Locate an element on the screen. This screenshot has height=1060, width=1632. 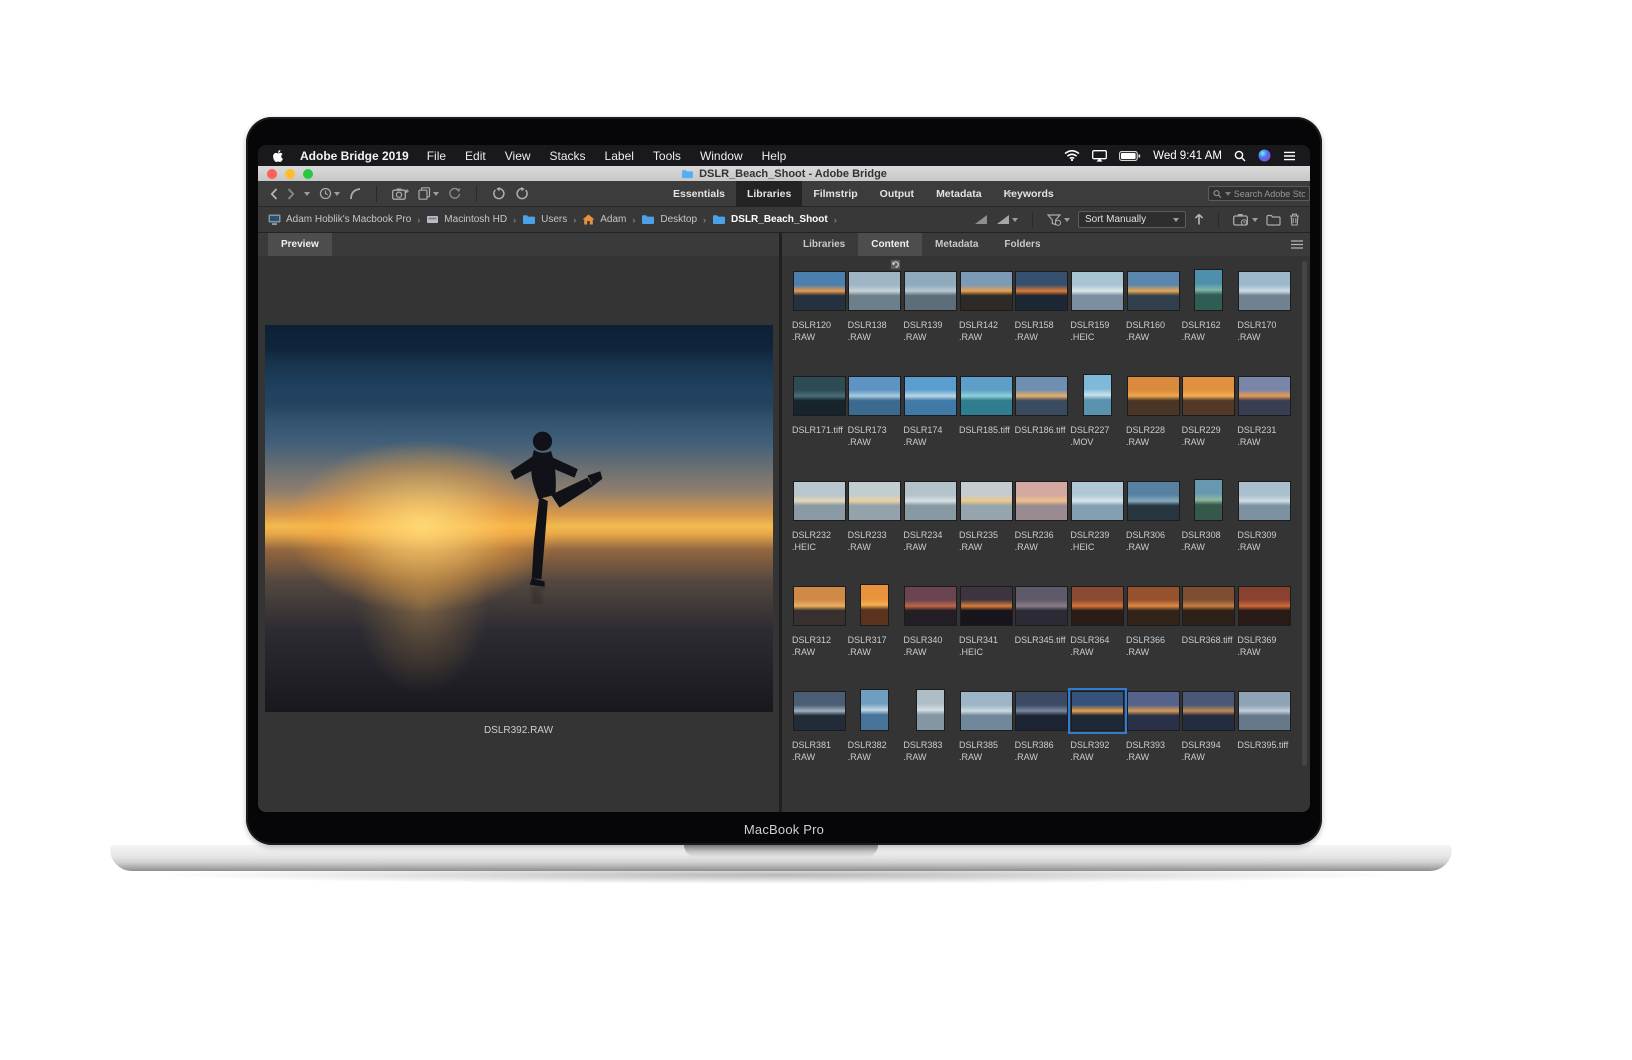
grid-item: DSLR236 .RAW is located at coordinates (1042, 522).